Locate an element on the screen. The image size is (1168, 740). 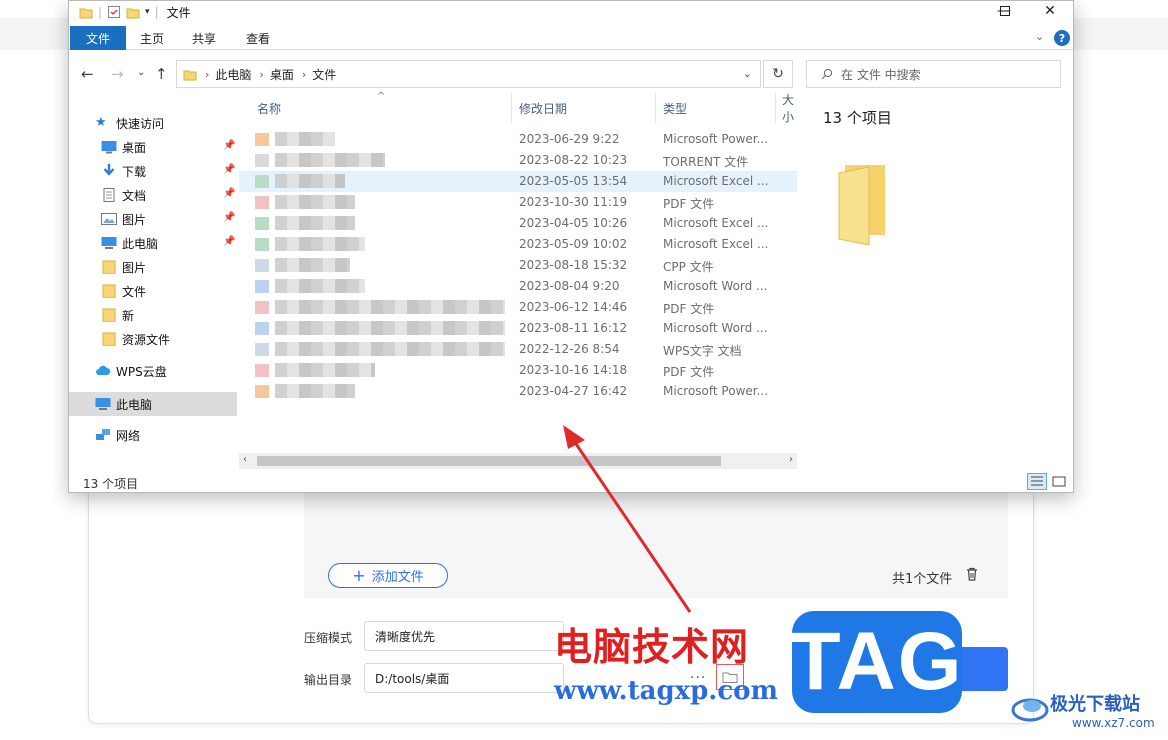
title-bar: | ▾ | 文件 — ✕ is located at coordinates (571, 12).